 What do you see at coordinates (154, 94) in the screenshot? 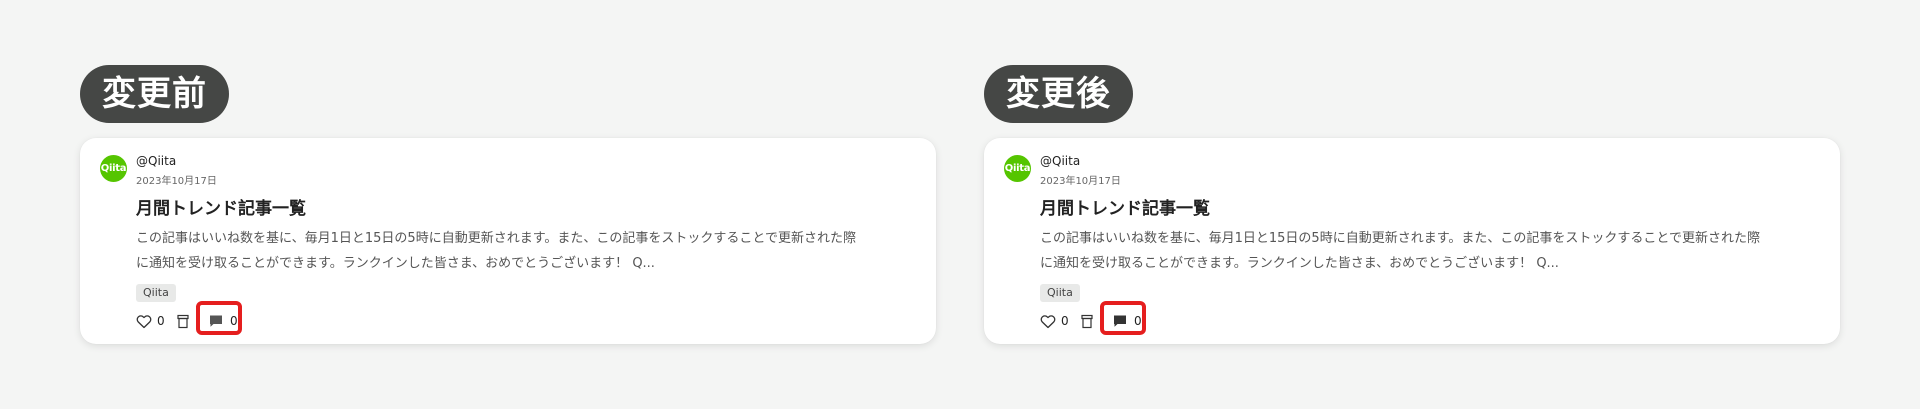
I see `before-label: 変更前` at bounding box center [154, 94].